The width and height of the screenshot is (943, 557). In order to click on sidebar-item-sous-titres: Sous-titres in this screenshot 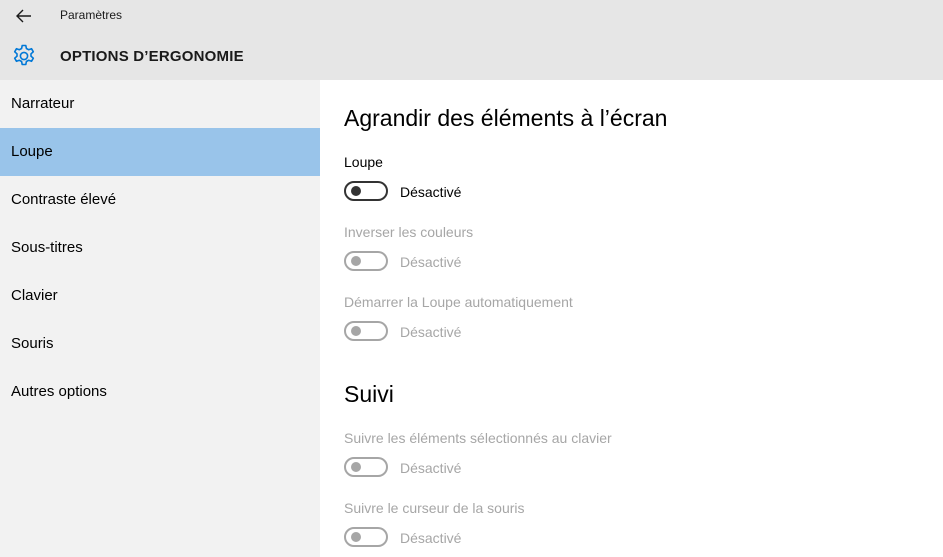, I will do `click(160, 248)`.